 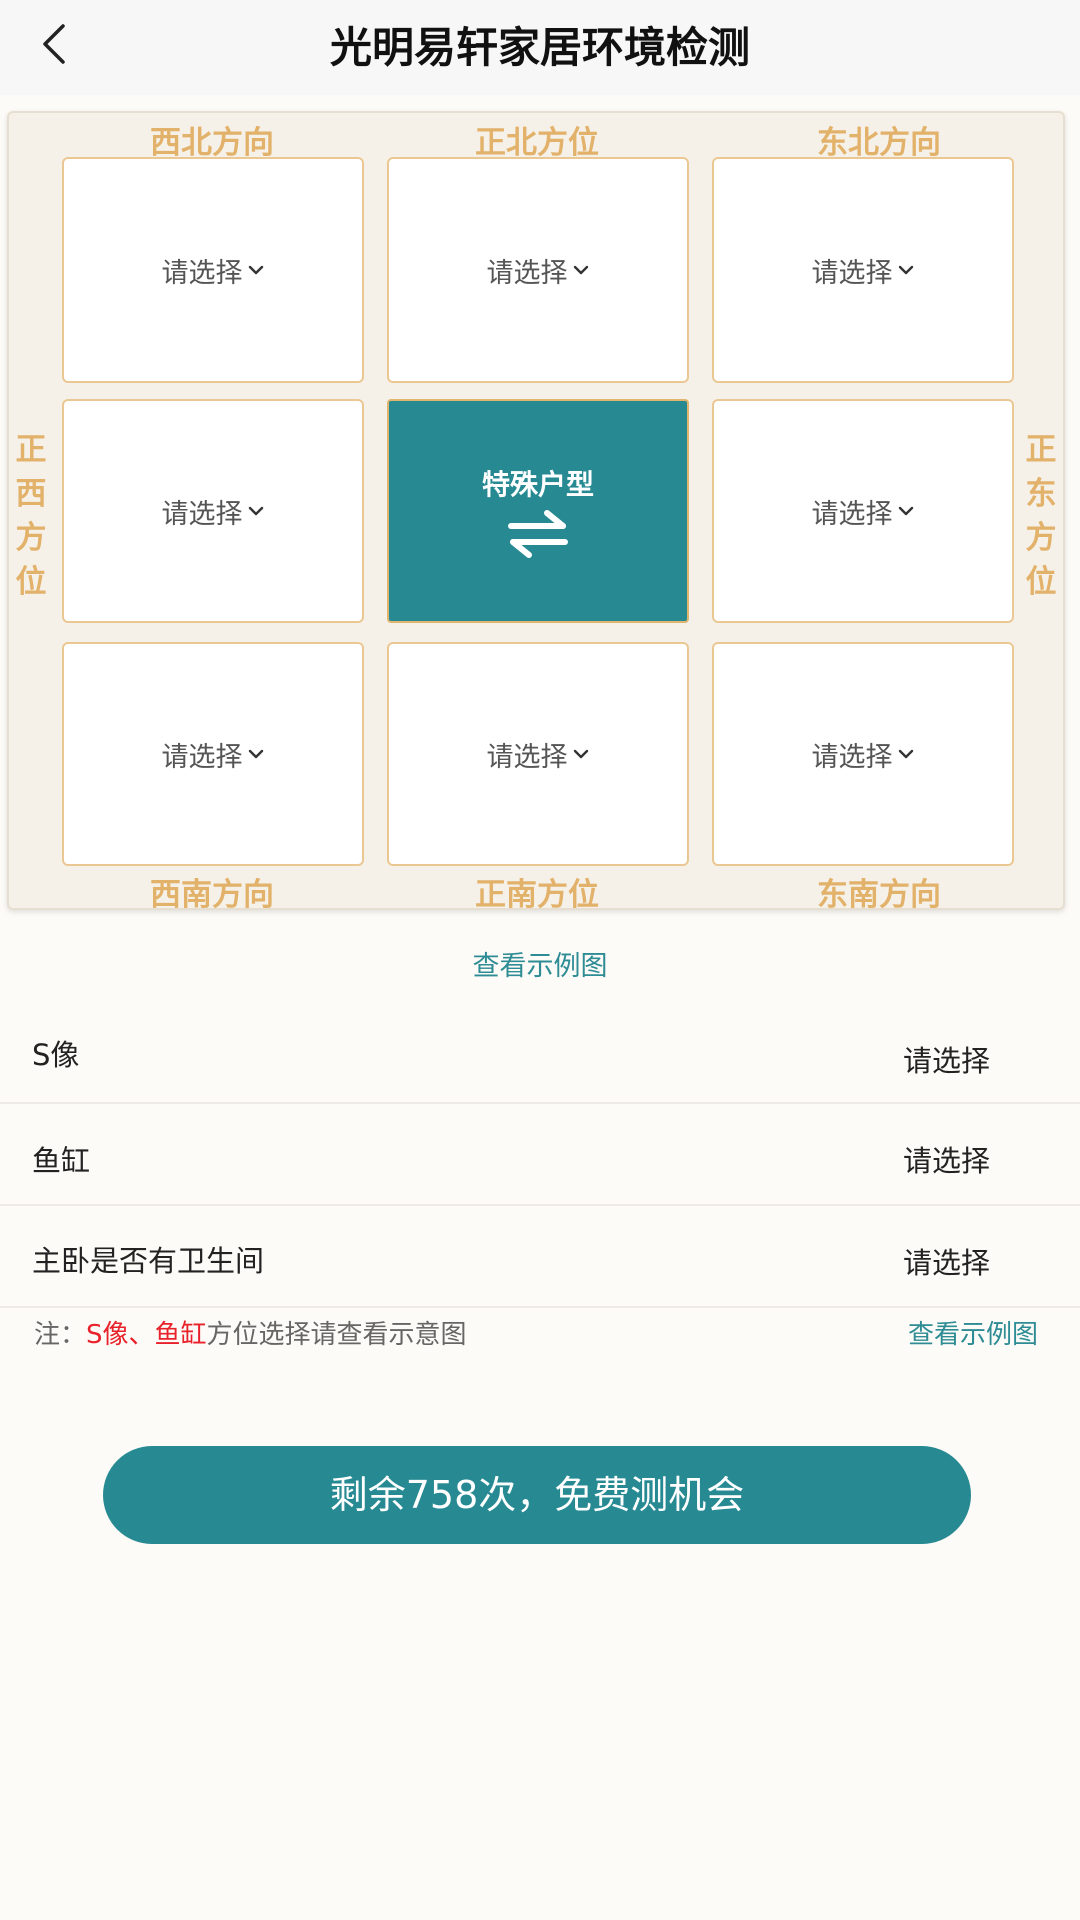 I want to click on cell-select-e-text: 请选择, so click(x=852, y=514).